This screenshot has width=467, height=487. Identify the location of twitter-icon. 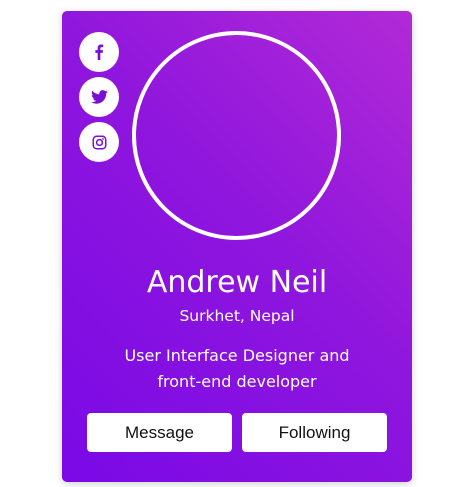
(99, 97).